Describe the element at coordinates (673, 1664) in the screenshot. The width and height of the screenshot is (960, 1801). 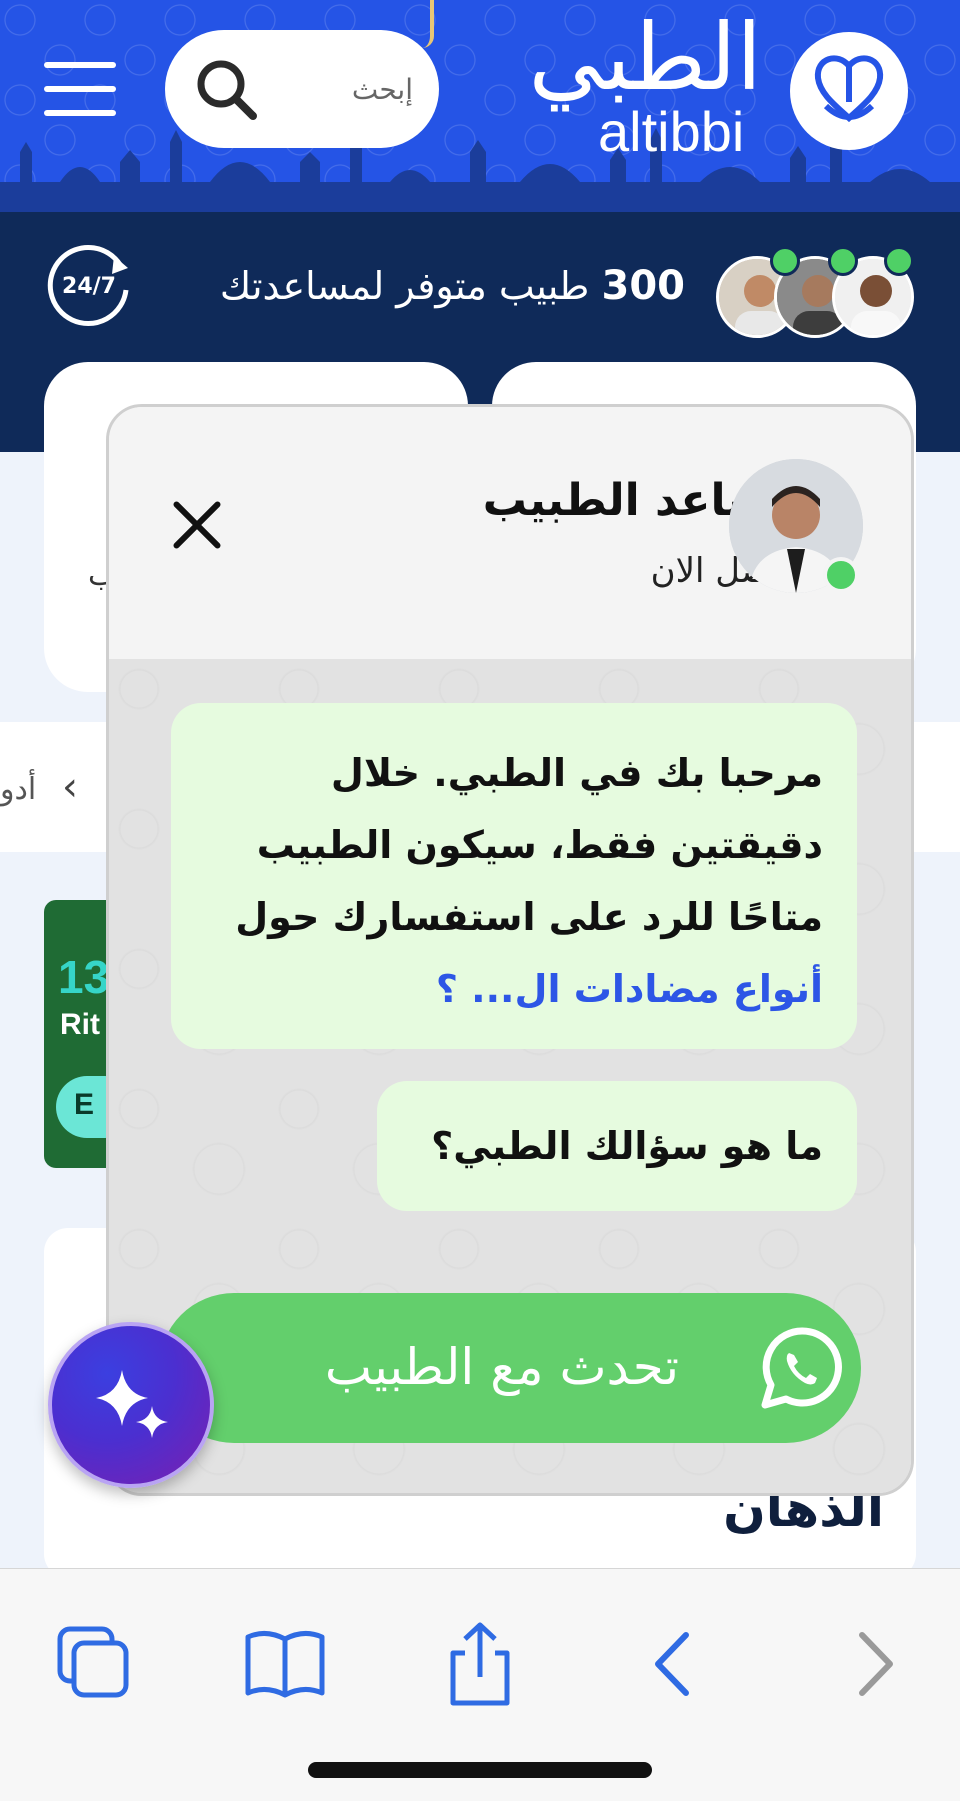
I see `back-icon` at that location.